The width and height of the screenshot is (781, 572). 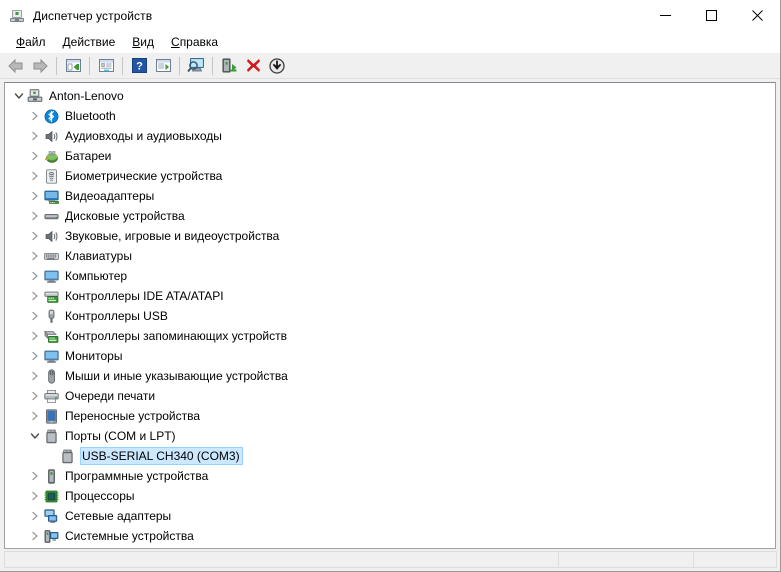 What do you see at coordinates (390, 356) in the screenshot?
I see `tree-item-monitors: Мониторы` at bounding box center [390, 356].